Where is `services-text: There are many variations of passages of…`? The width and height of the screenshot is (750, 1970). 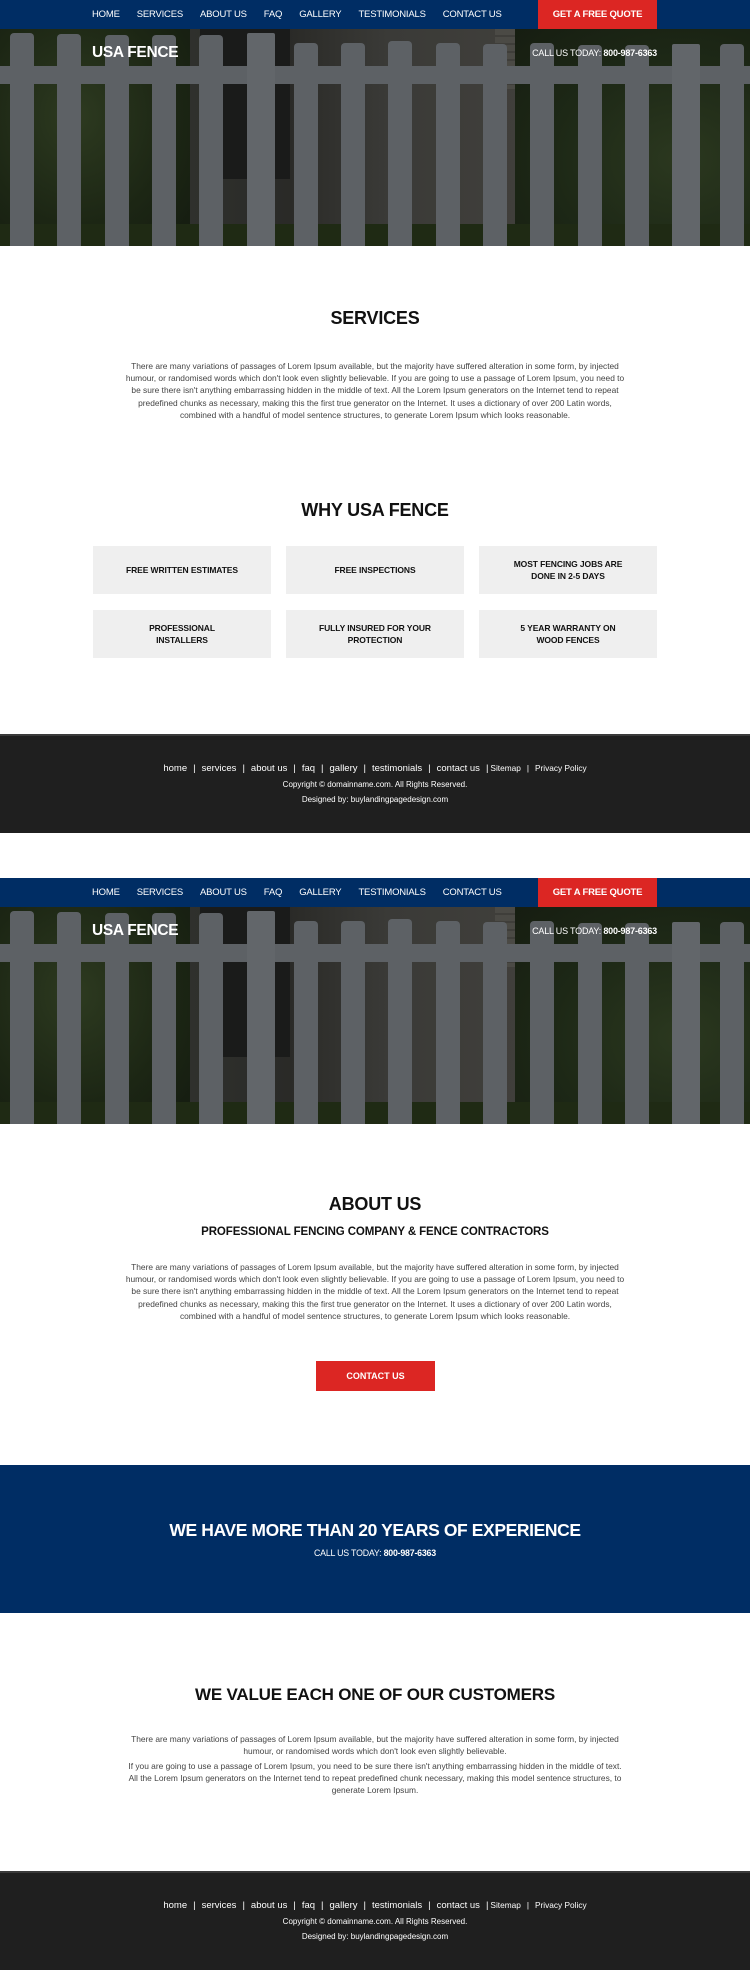 services-text: There are many variations of passages of… is located at coordinates (375, 390).